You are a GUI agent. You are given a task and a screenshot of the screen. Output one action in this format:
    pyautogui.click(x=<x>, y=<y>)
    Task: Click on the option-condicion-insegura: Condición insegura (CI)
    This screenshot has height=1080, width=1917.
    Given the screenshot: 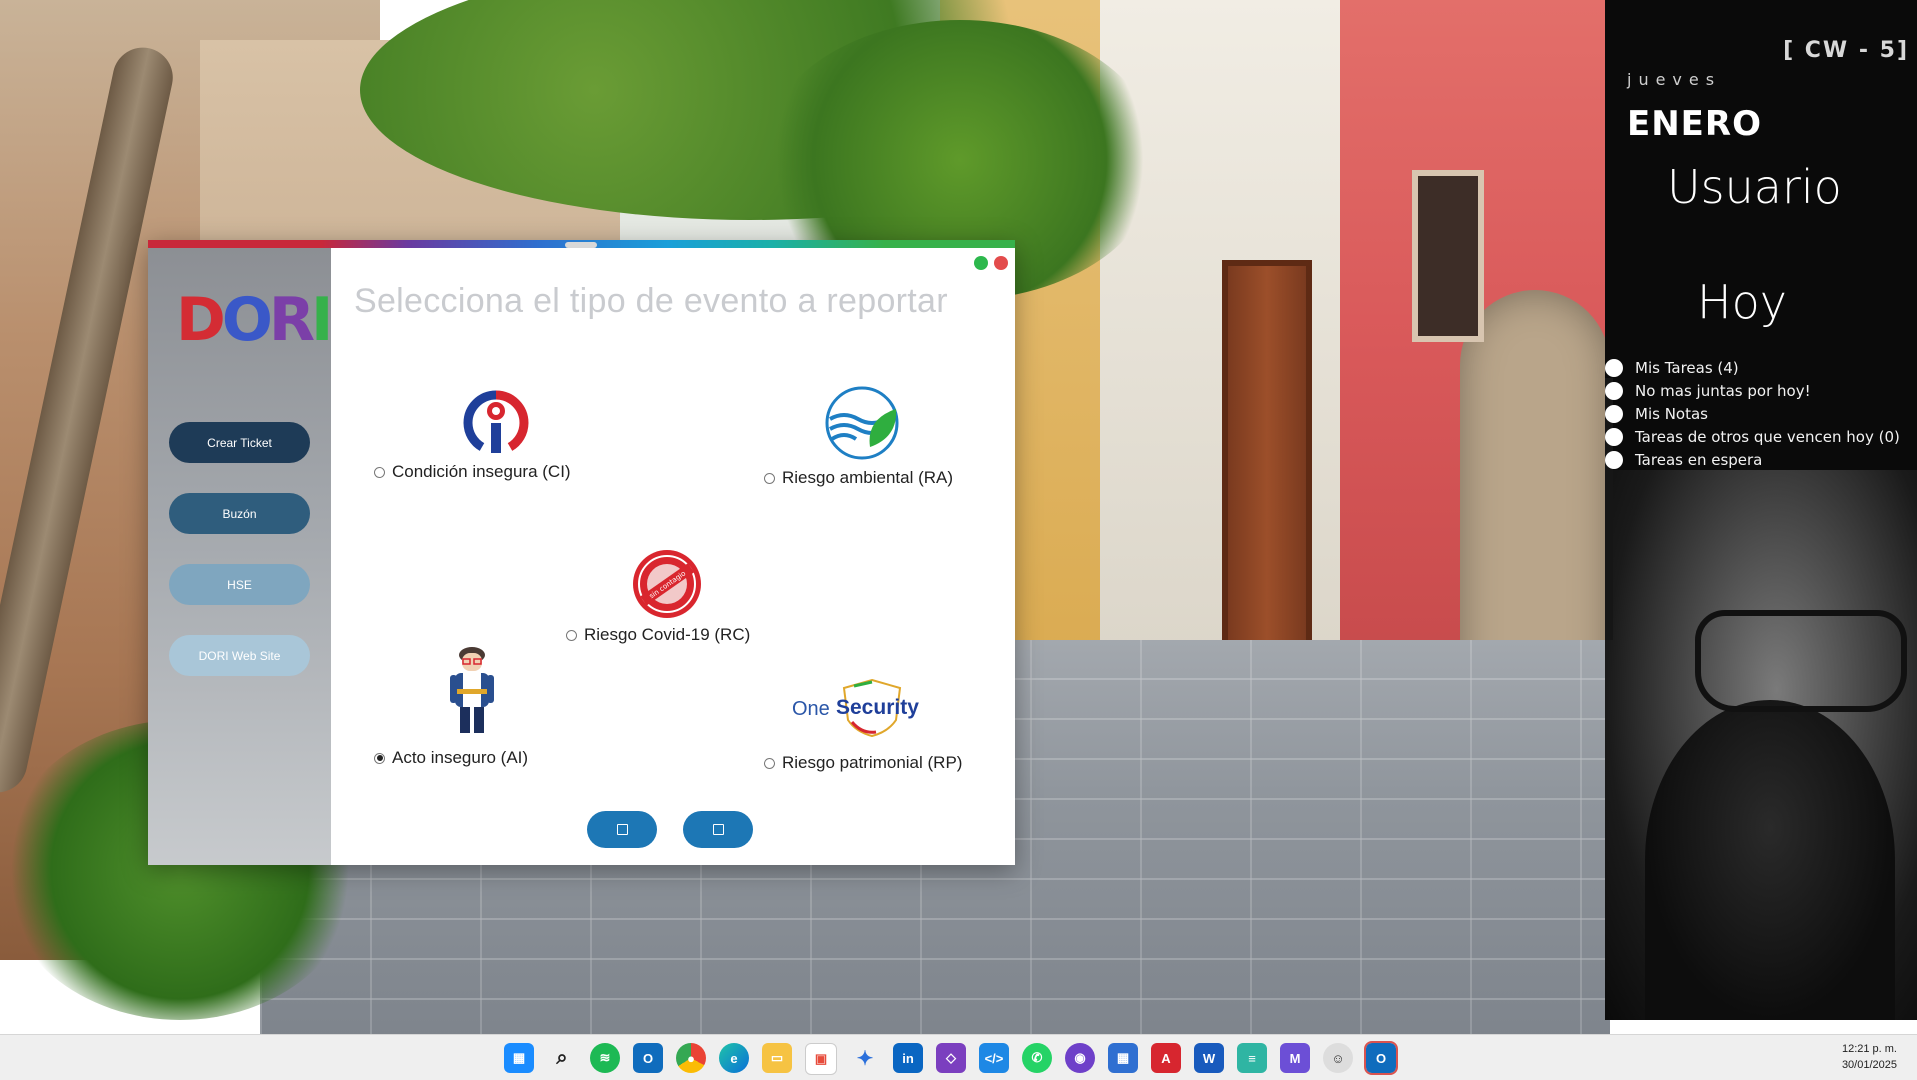 What is the action you would take?
    pyautogui.click(x=472, y=472)
    